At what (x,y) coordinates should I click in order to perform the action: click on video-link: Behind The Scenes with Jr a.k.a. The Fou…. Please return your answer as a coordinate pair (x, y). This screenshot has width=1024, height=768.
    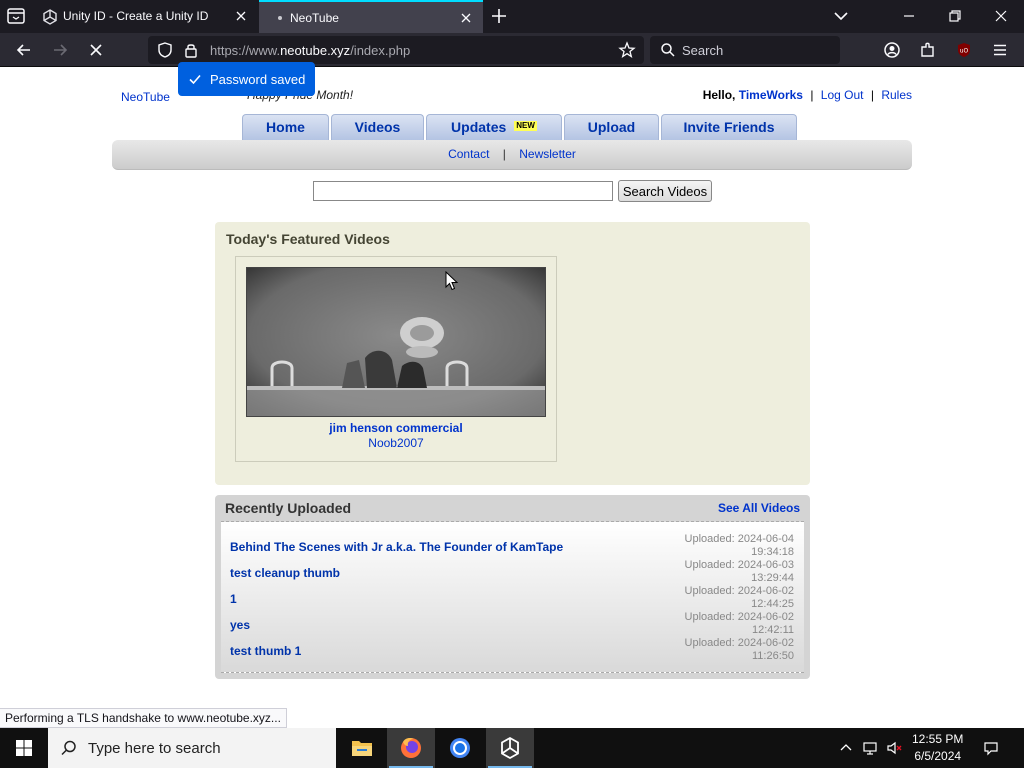
    Looking at the image, I should click on (396, 547).